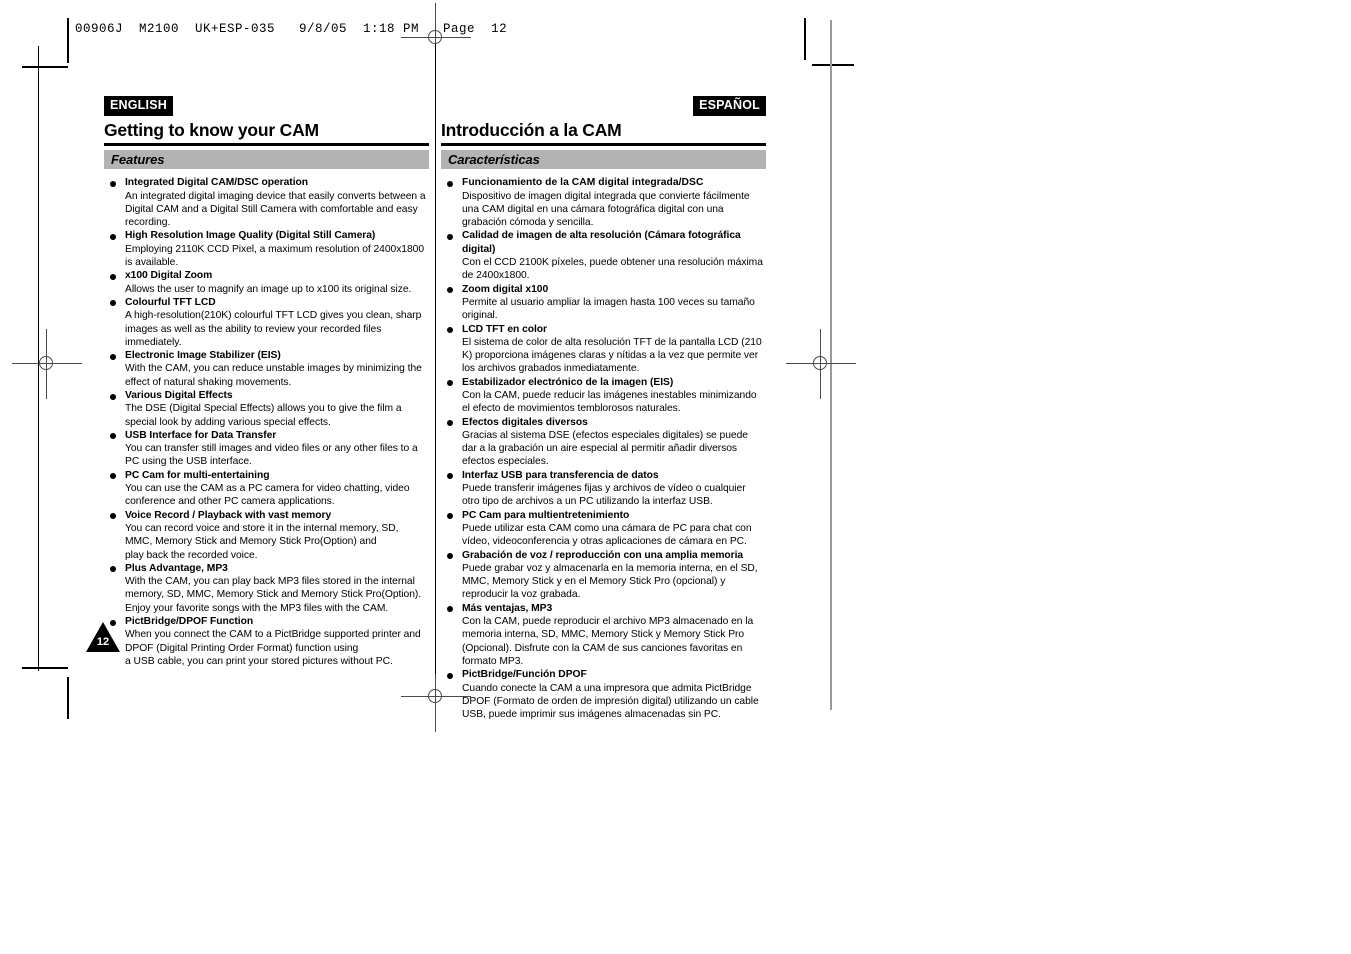 This screenshot has height=954, width=1351. I want to click on feature-heading: Voice Record / Playback with vast memory, so click(228, 515).